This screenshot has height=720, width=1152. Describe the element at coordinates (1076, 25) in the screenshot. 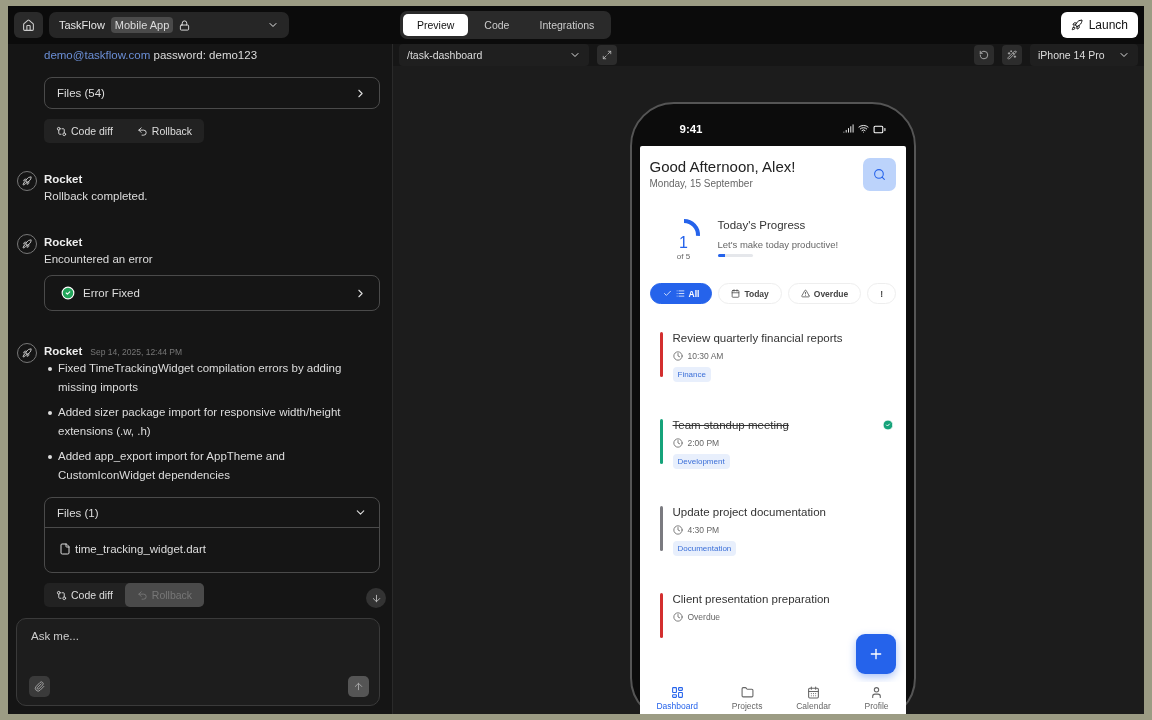

I see `rocket-icon` at that location.